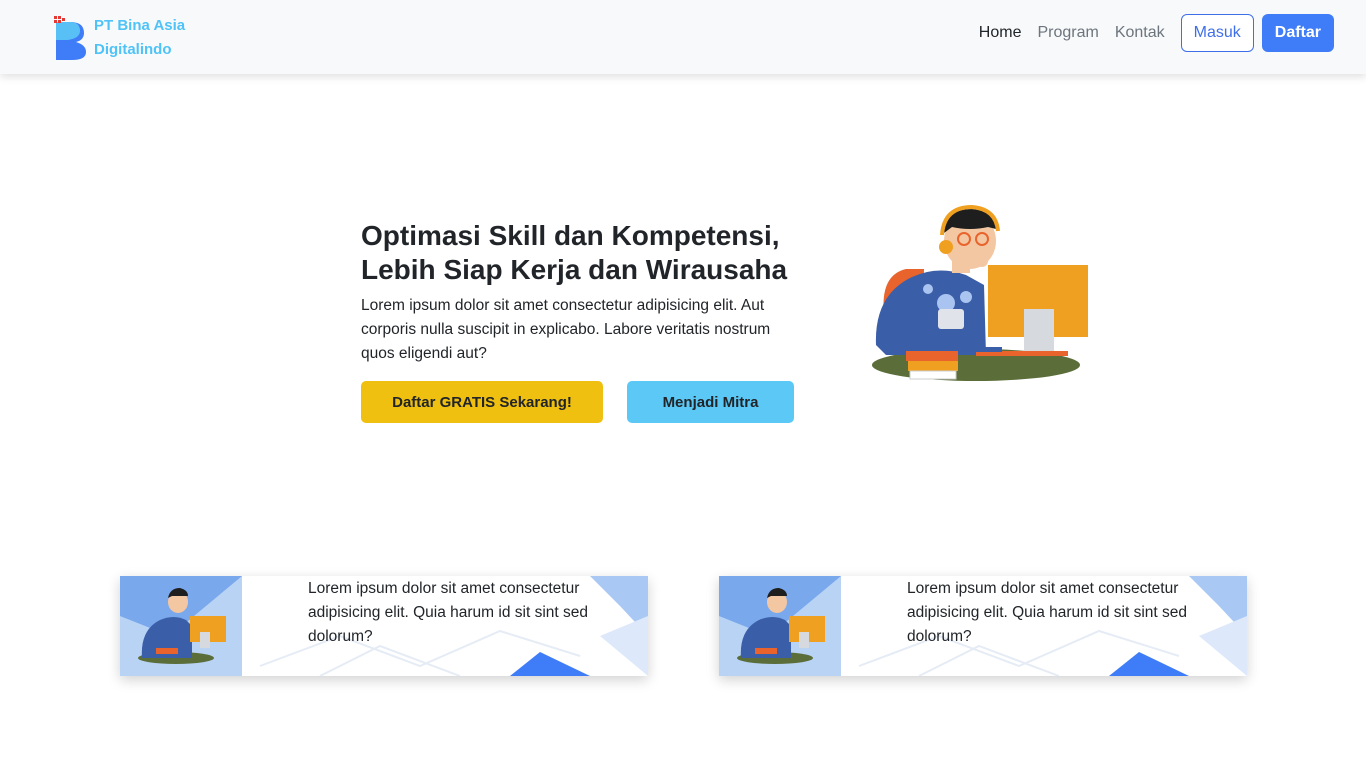  What do you see at coordinates (133, 49) in the screenshot?
I see `brand-line-2: Digitalindo` at bounding box center [133, 49].